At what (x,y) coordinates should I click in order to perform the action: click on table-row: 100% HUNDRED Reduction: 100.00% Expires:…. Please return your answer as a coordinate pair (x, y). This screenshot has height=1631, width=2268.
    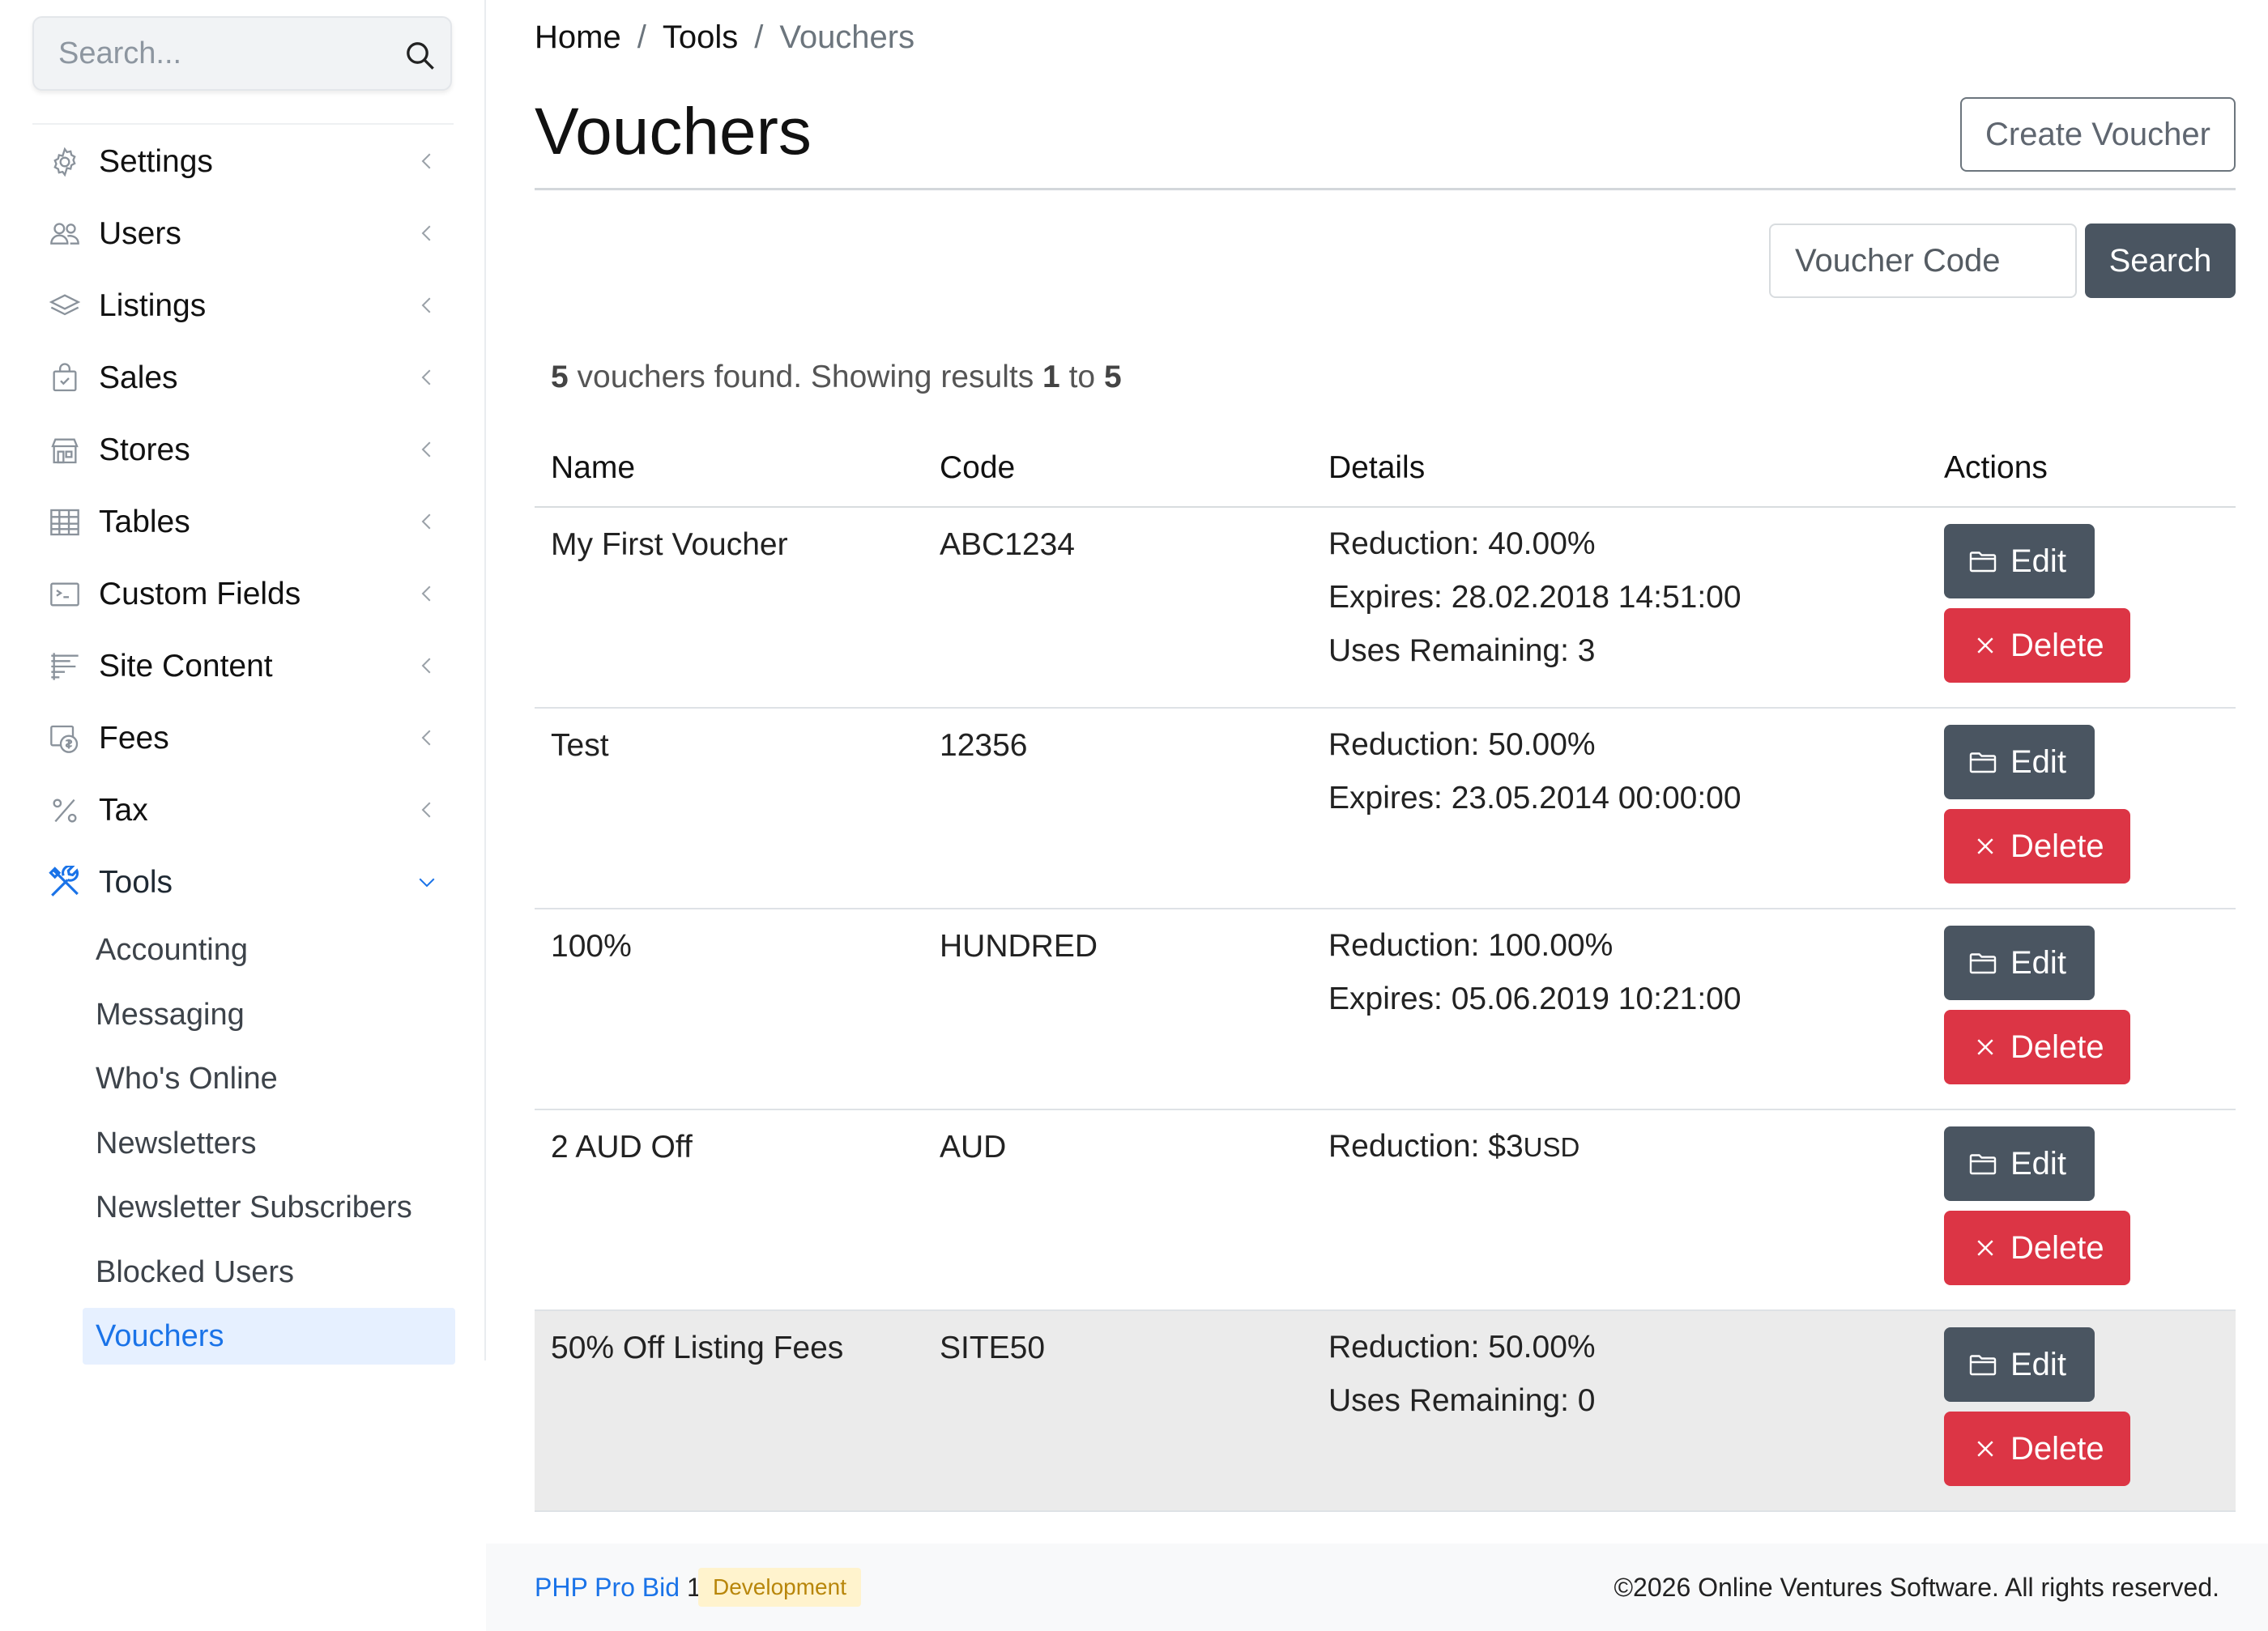
    Looking at the image, I should click on (1385, 1009).